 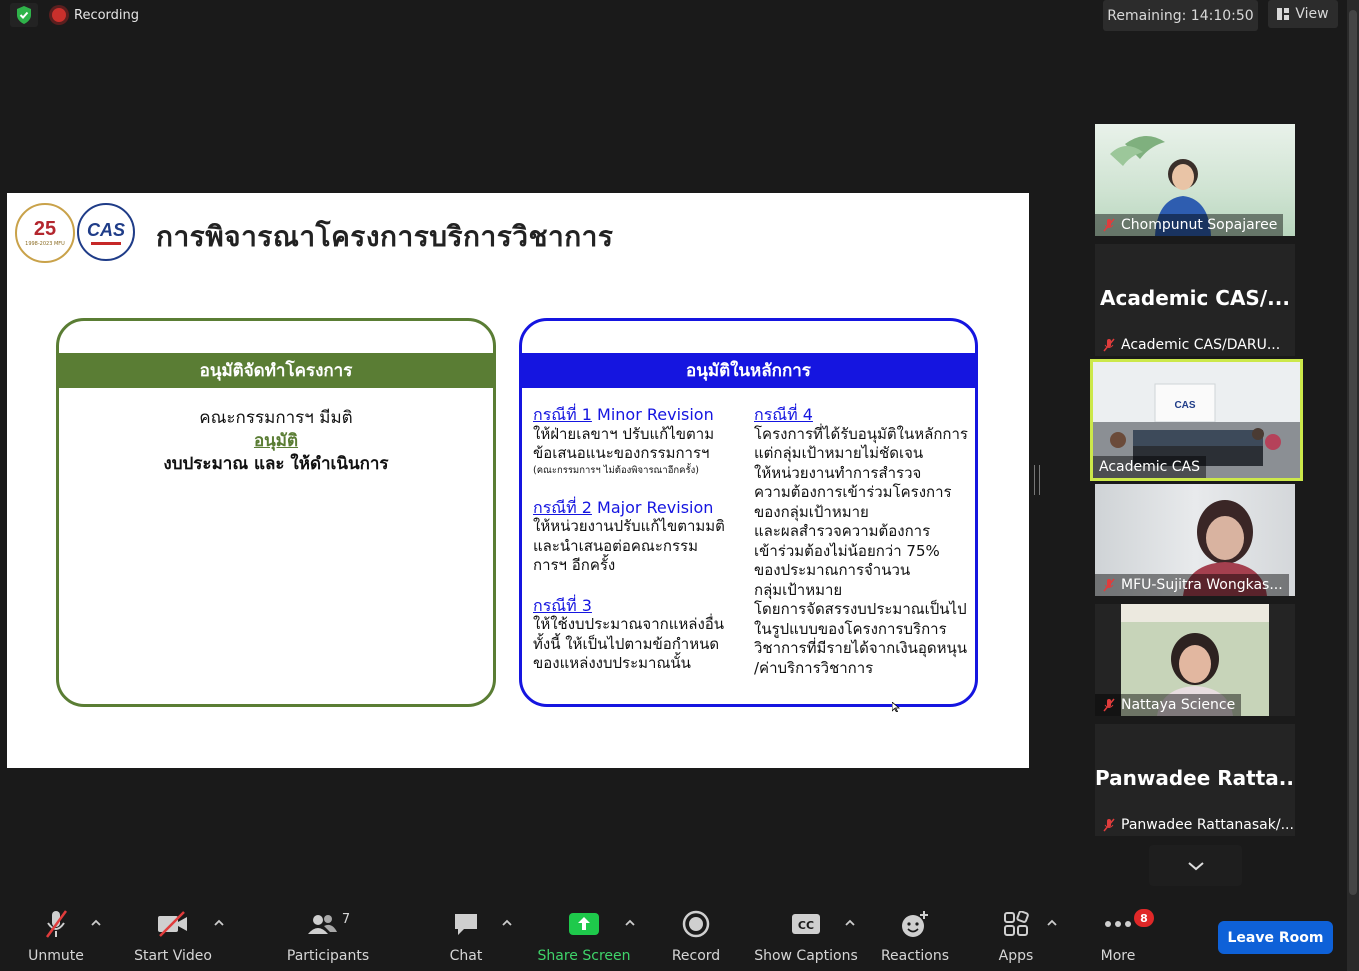 I want to click on start-video-button: Start Video, so click(x=173, y=935).